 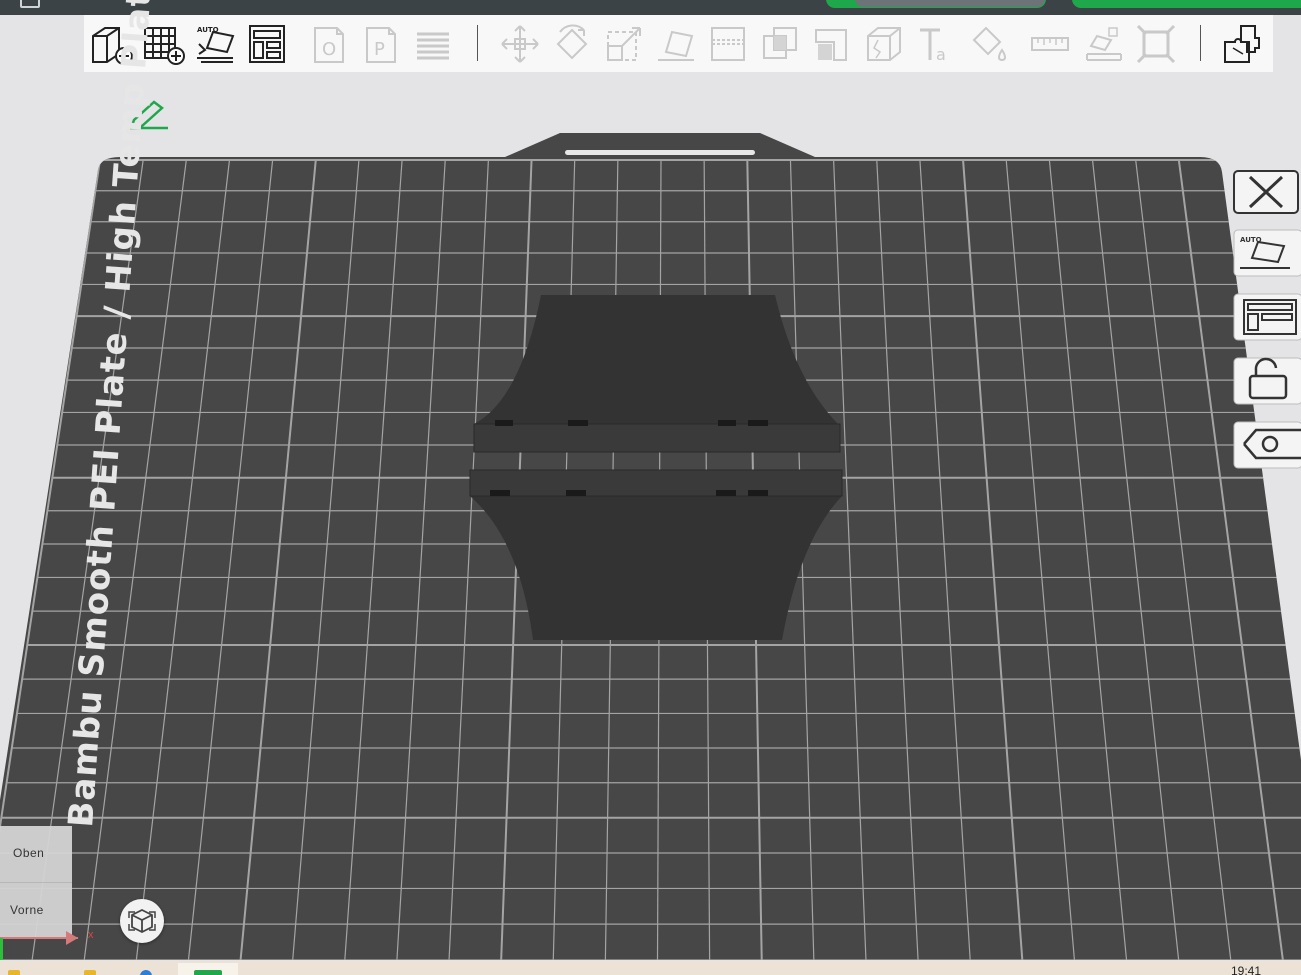 I want to click on x-axis-arrow, so click(x=72, y=938).